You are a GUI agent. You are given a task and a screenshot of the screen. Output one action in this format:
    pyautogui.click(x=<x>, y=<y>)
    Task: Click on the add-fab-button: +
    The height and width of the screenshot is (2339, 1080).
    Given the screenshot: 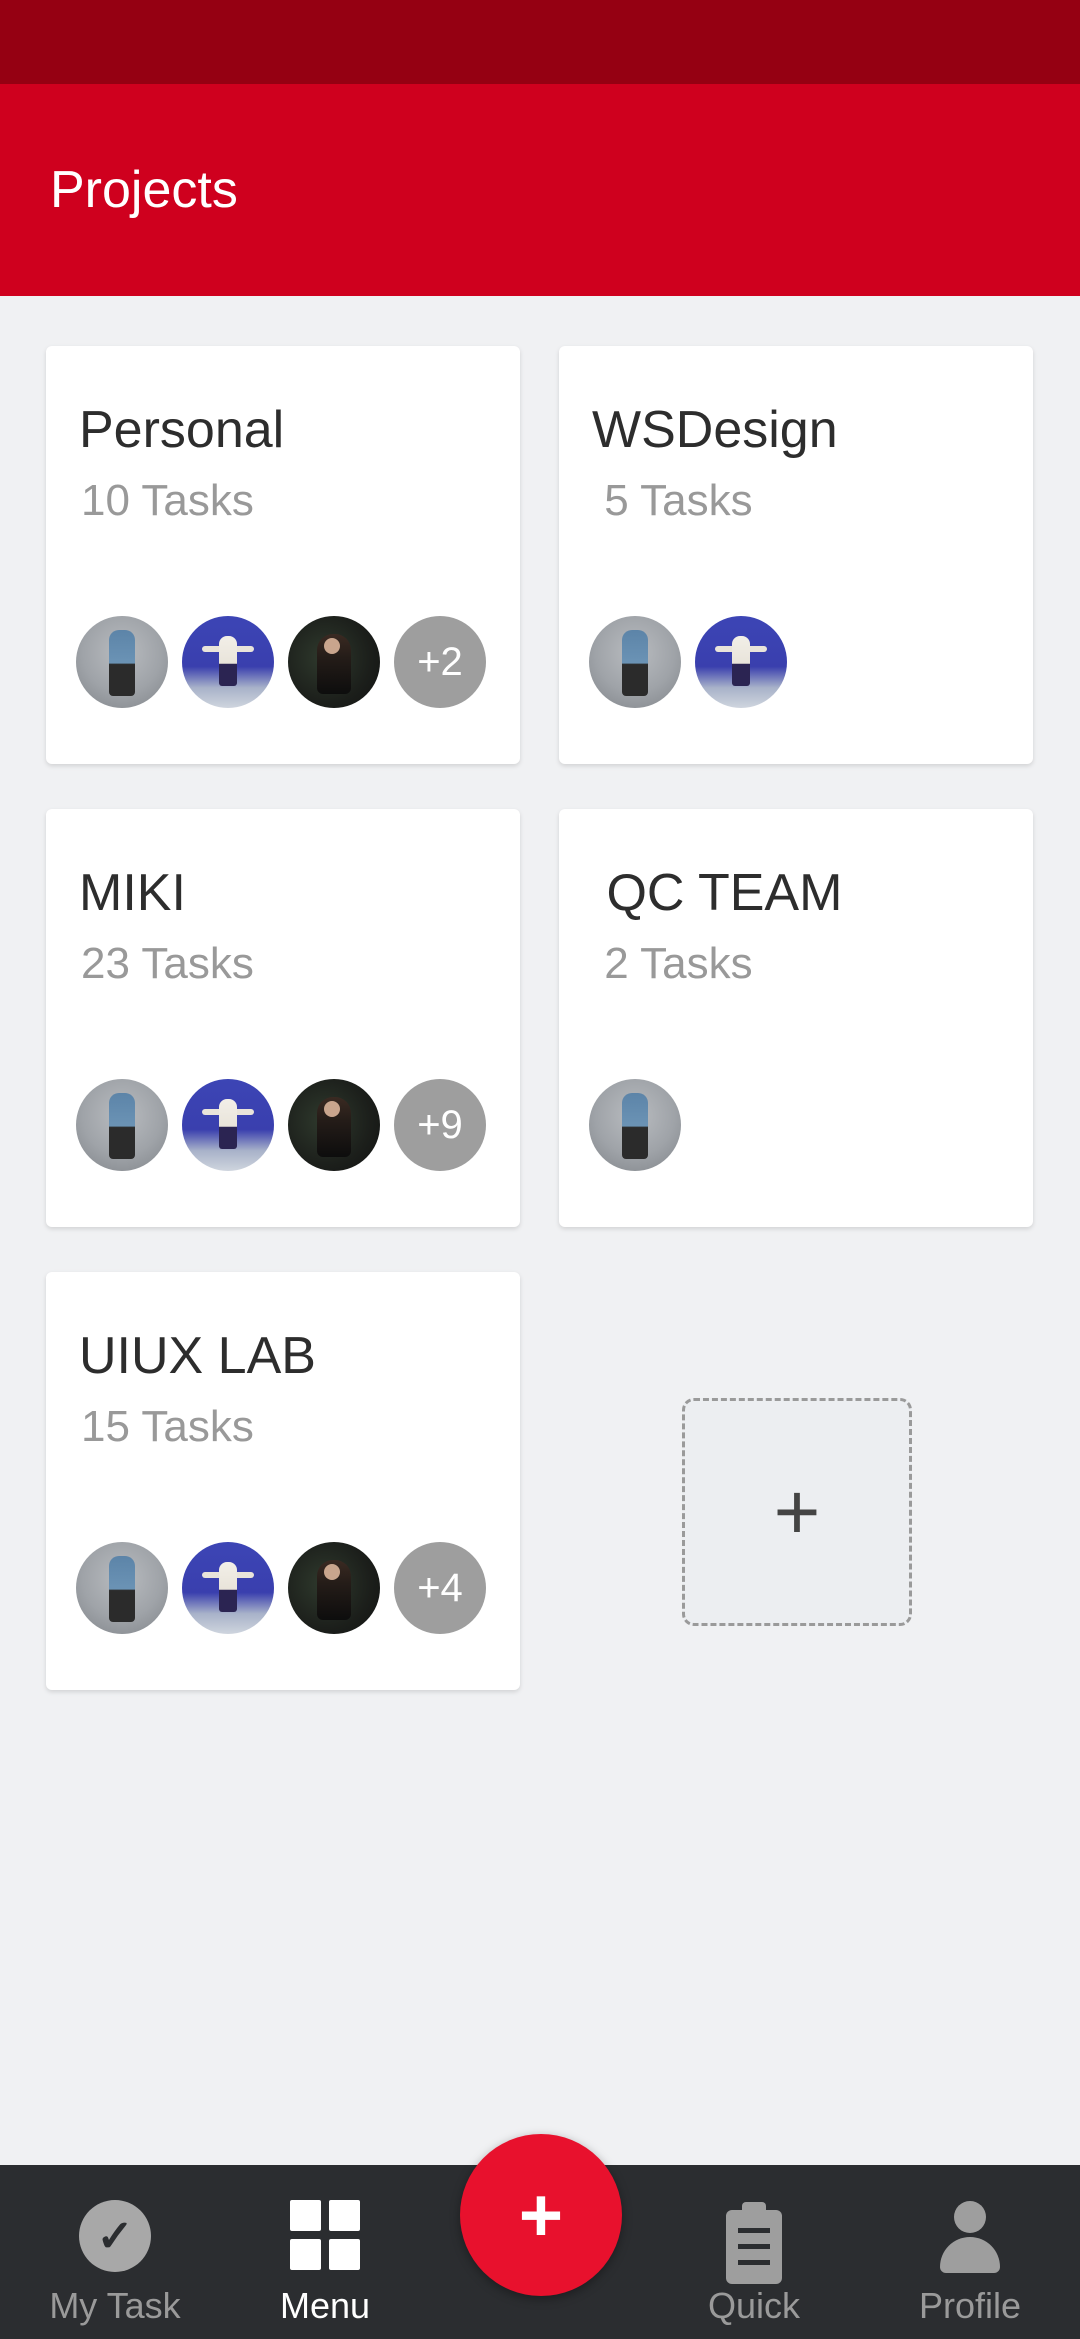 What is the action you would take?
    pyautogui.click(x=541, y=2215)
    